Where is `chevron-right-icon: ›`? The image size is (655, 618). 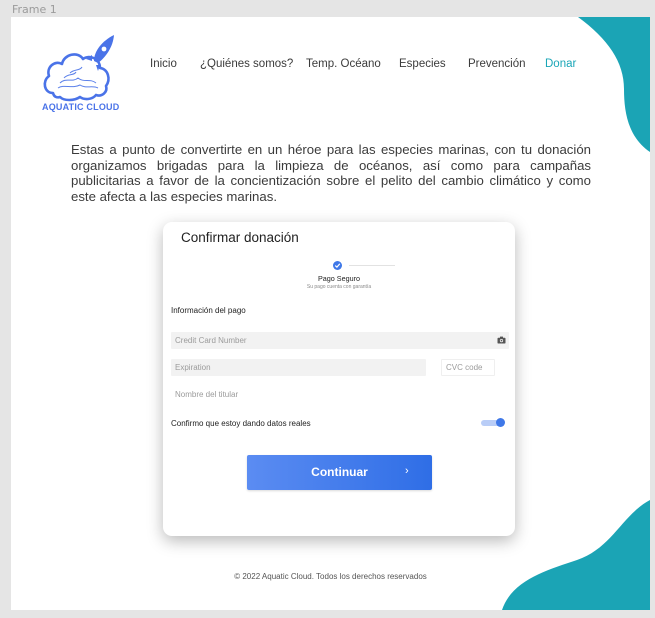 chevron-right-icon: › is located at coordinates (407, 471).